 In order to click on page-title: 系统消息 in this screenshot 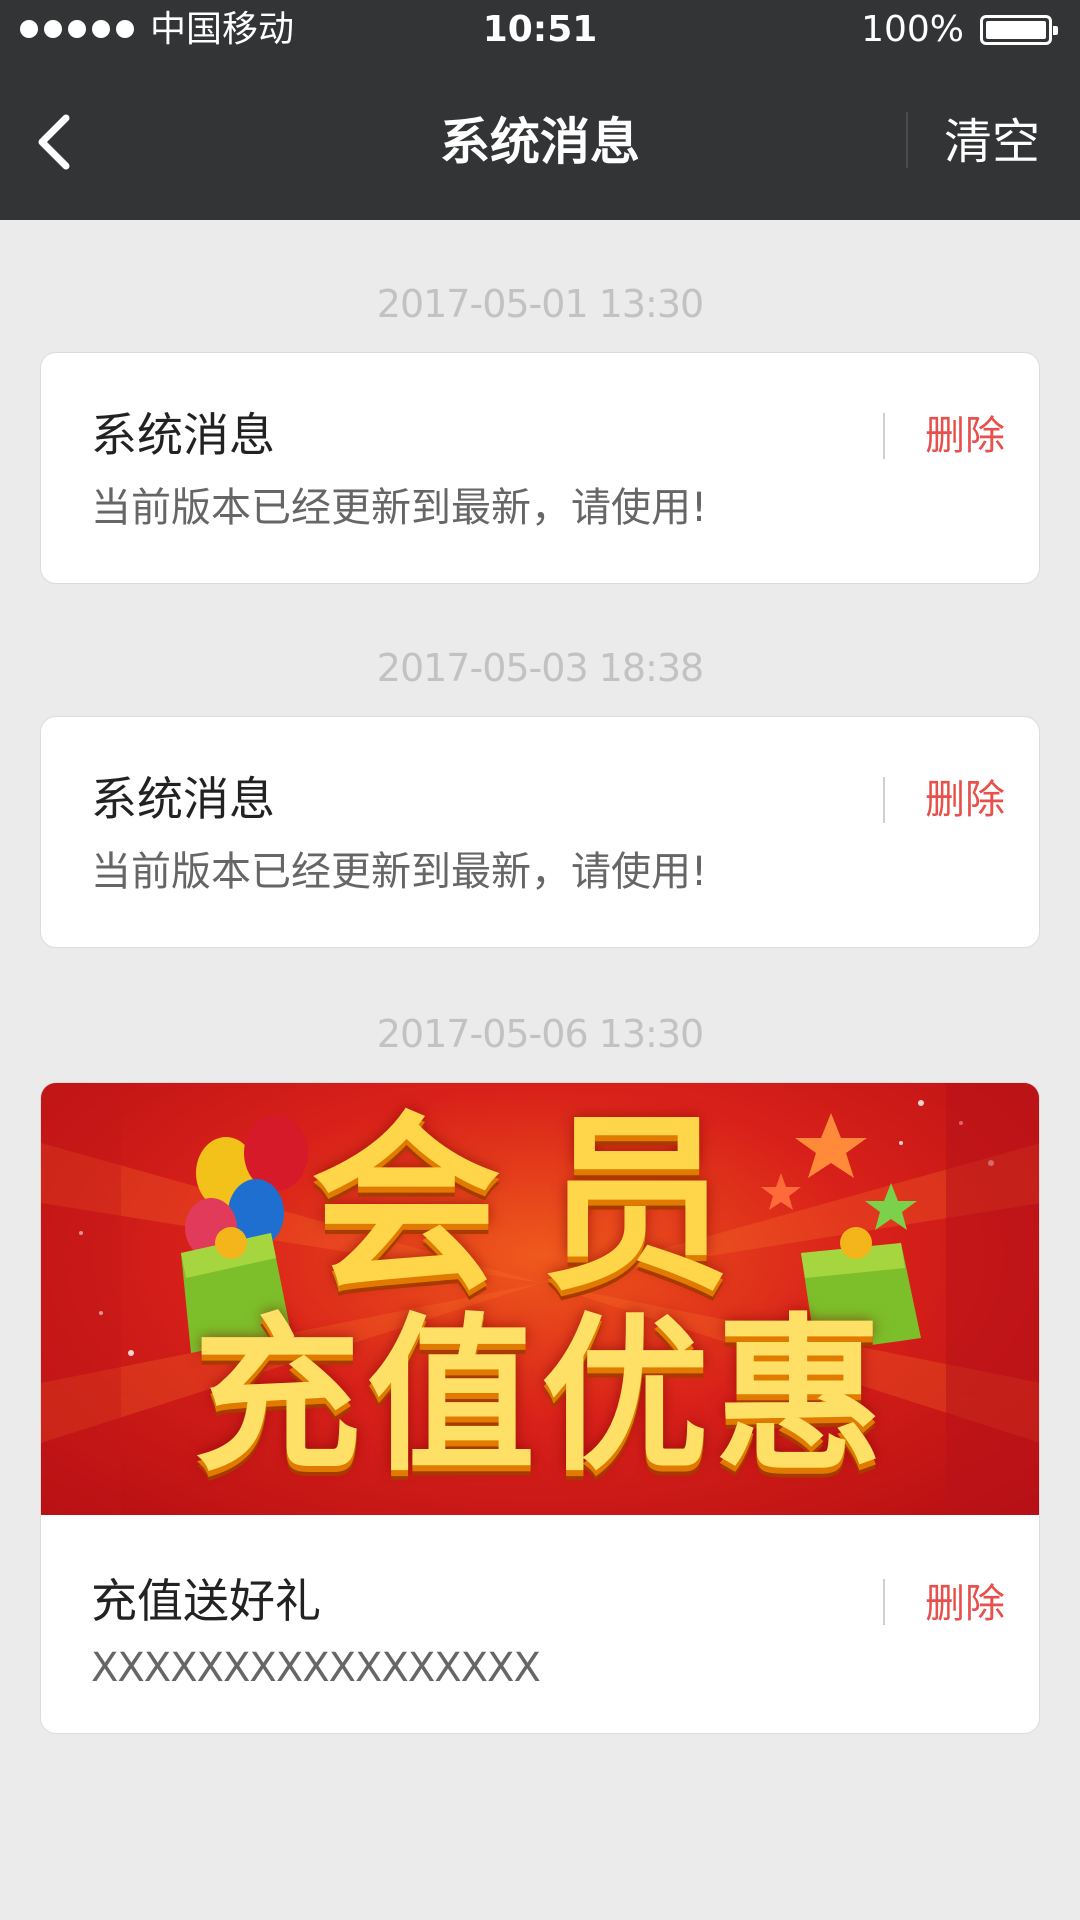, I will do `click(540, 142)`.